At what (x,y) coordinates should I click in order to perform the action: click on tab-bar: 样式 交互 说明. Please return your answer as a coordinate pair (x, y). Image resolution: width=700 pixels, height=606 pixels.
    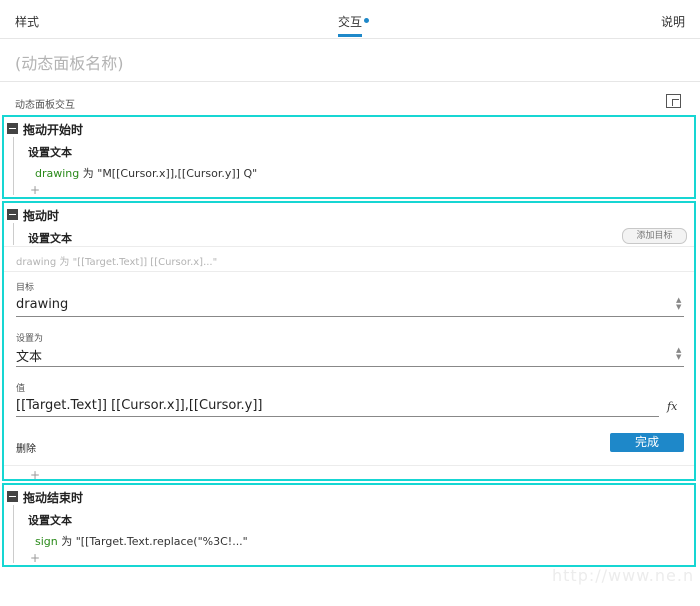
    Looking at the image, I should click on (350, 19).